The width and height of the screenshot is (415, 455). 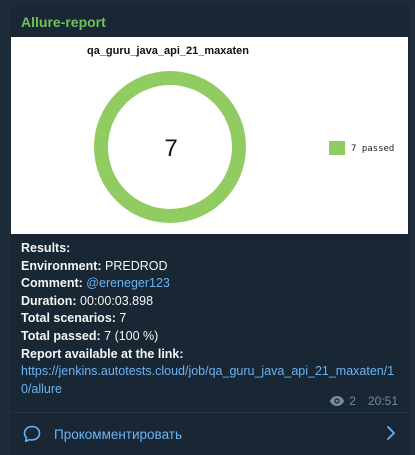 I want to click on sender-name: Allure-report, so click(x=63, y=22).